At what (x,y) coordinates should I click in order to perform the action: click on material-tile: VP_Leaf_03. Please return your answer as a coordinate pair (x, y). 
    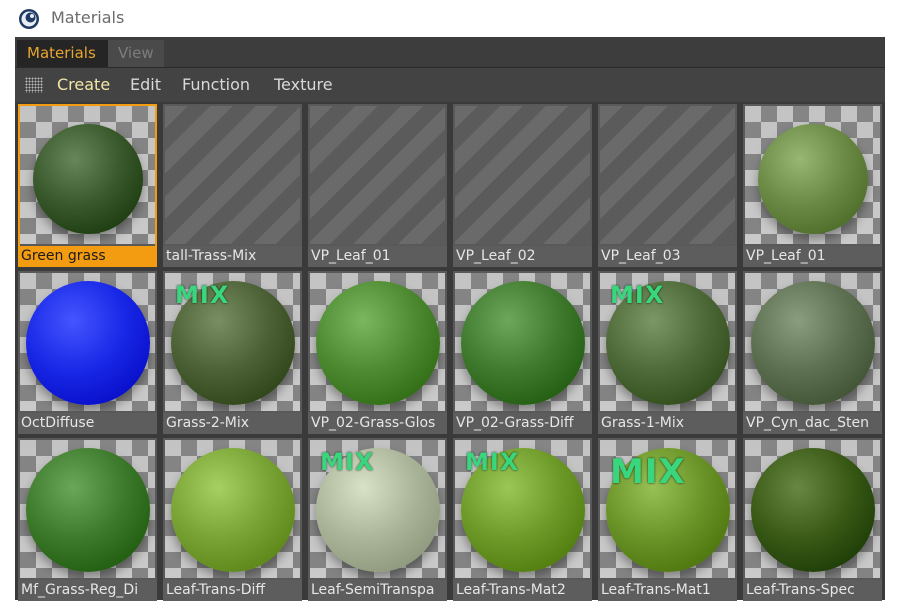
    Looking at the image, I should click on (667, 185).